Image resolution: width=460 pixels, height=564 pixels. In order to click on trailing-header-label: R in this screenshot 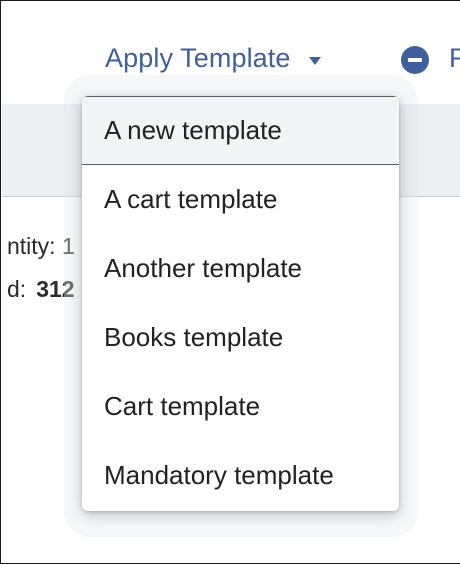, I will do `click(454, 58)`.